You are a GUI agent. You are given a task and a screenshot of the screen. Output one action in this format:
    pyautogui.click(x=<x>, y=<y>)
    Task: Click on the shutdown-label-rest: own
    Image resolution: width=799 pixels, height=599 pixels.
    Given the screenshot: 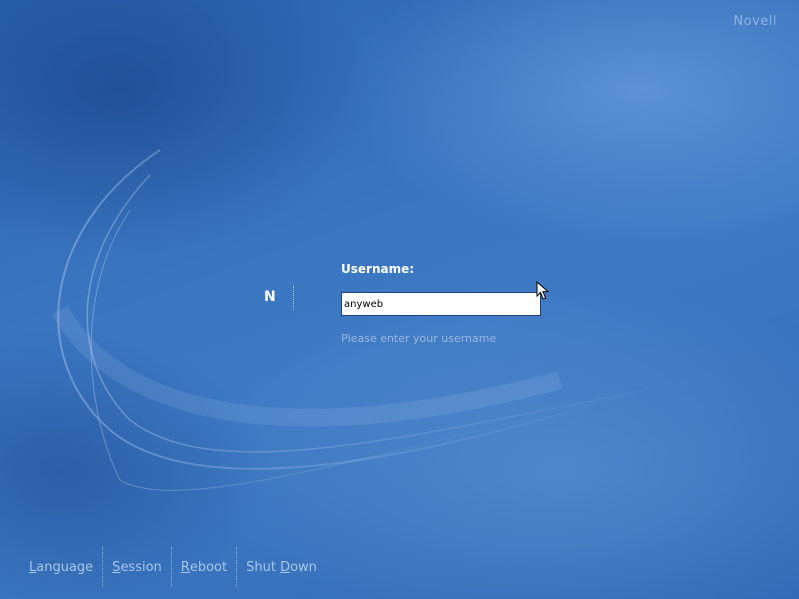 What is the action you would take?
    pyautogui.click(x=303, y=567)
    